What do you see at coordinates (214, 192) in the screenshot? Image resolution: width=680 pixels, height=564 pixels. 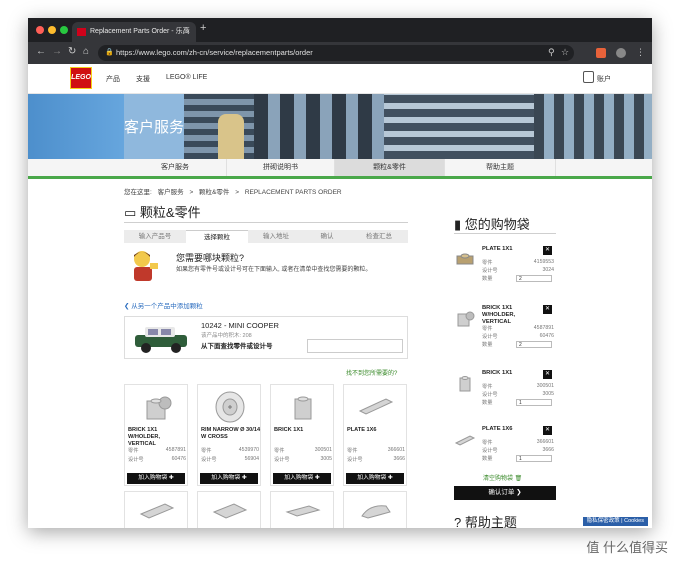 I see `breadcrumb-item: 颗粒&零件` at bounding box center [214, 192].